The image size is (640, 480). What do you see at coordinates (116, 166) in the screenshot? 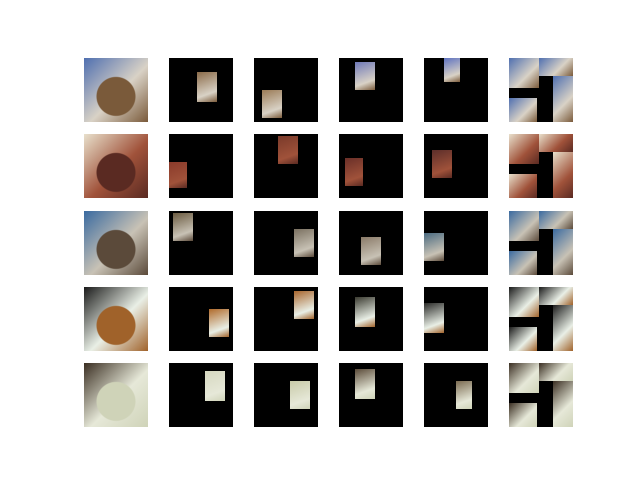
I see `original-image-ornate-oval-frame` at bounding box center [116, 166].